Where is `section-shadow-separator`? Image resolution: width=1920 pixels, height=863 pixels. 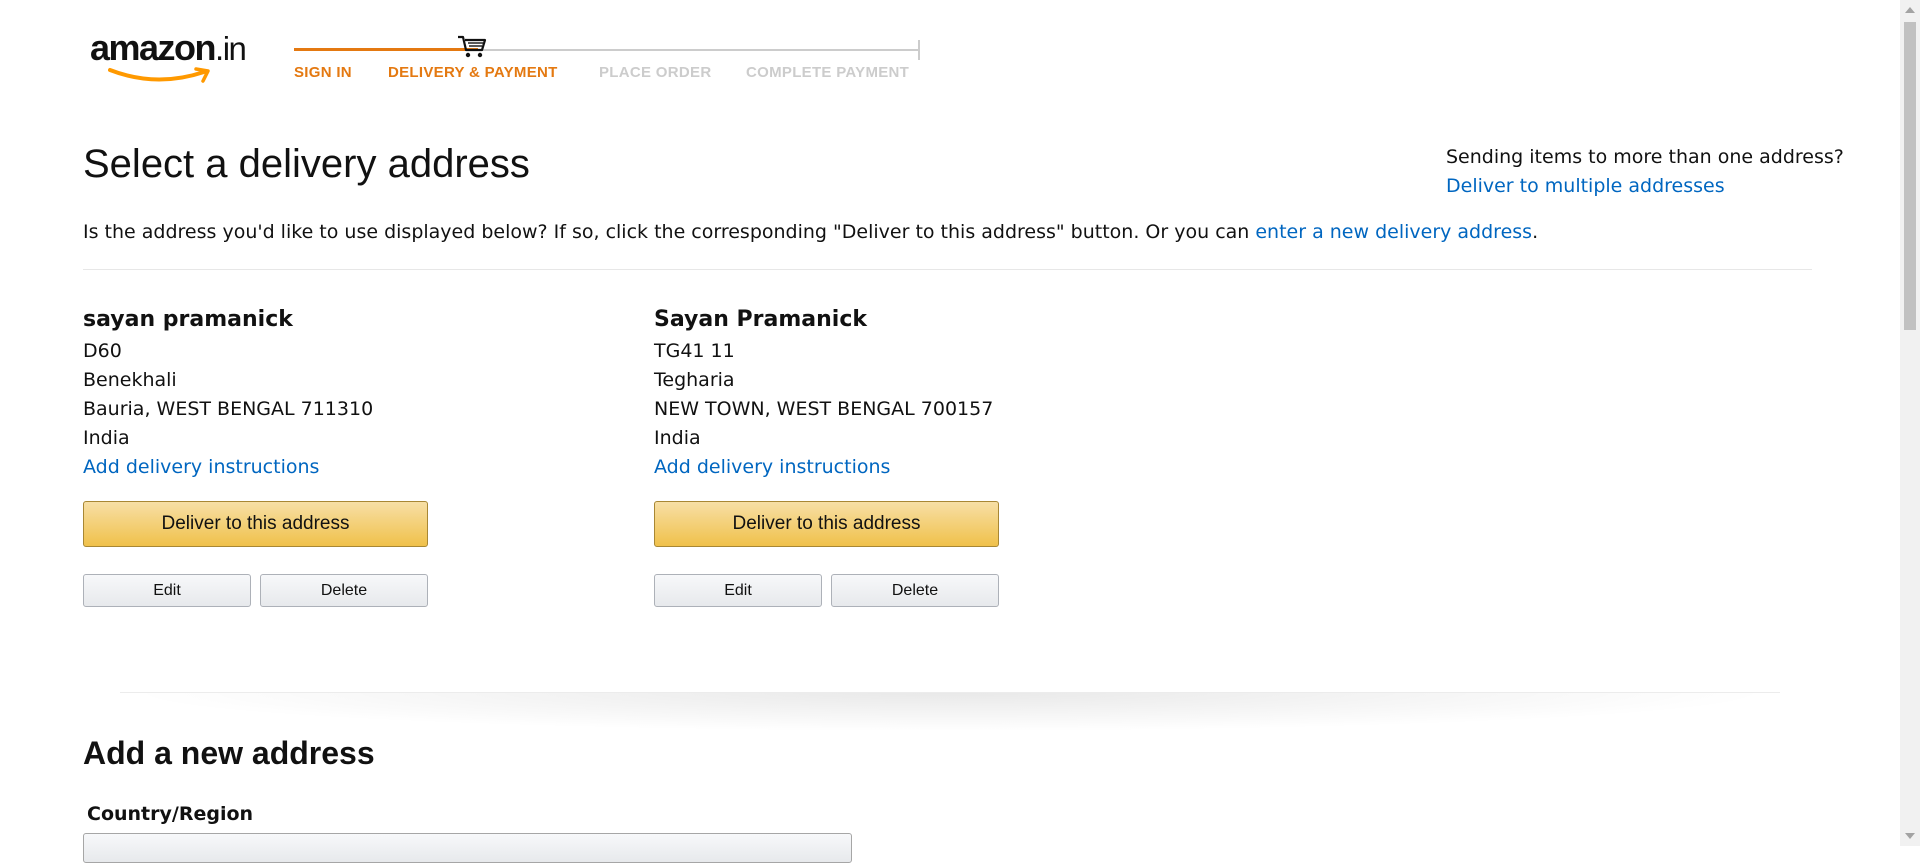 section-shadow-separator is located at coordinates (950, 712).